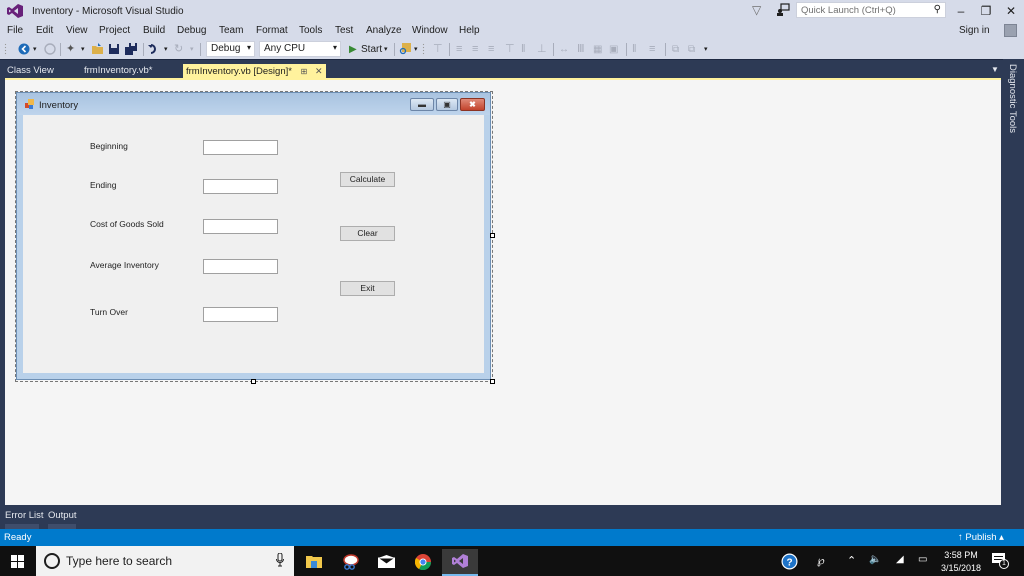 The image size is (1024, 576). What do you see at coordinates (995, 69) in the screenshot?
I see `tab-list-dropdown-icon: ▼` at bounding box center [995, 69].